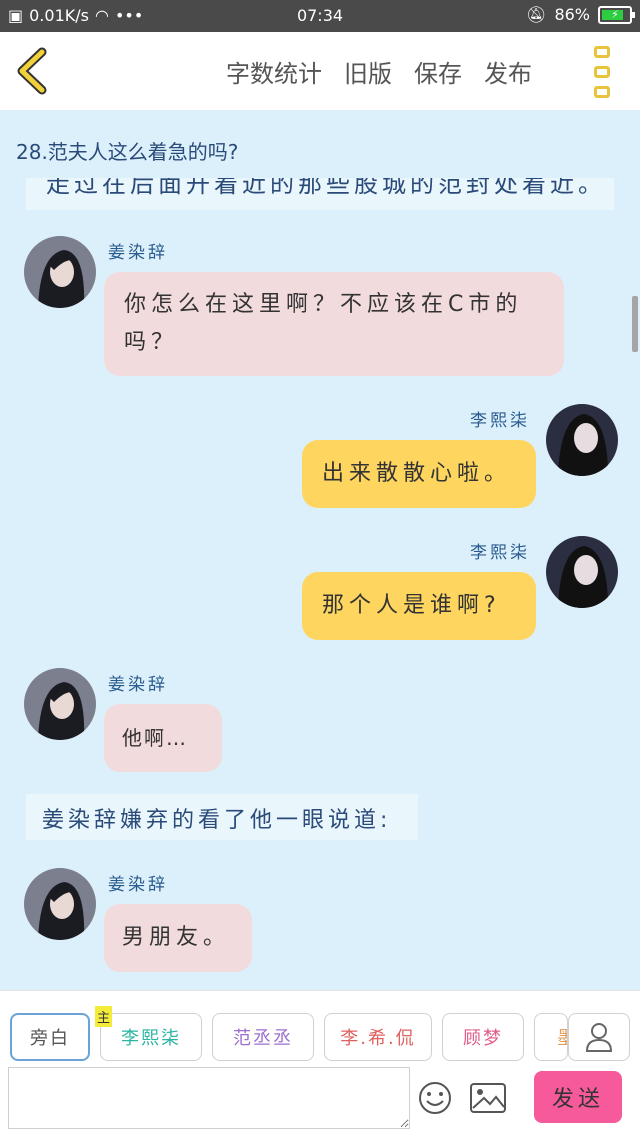  I want to click on role-selector: 旁白 主 李熙柒 范丞丞 李.希.侃 顾梦 墨, so click(289, 1033).